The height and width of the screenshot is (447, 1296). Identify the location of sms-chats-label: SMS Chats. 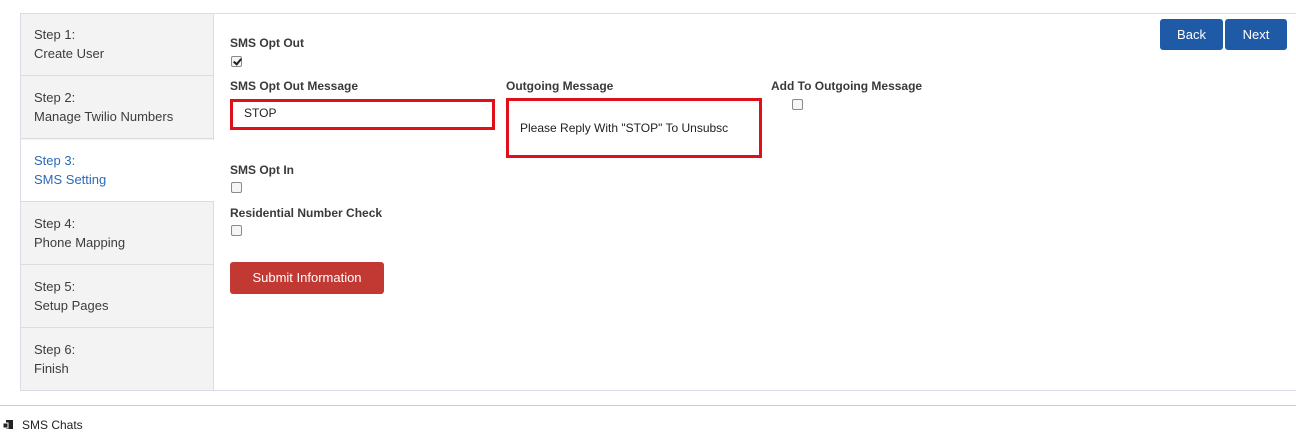
(52, 425).